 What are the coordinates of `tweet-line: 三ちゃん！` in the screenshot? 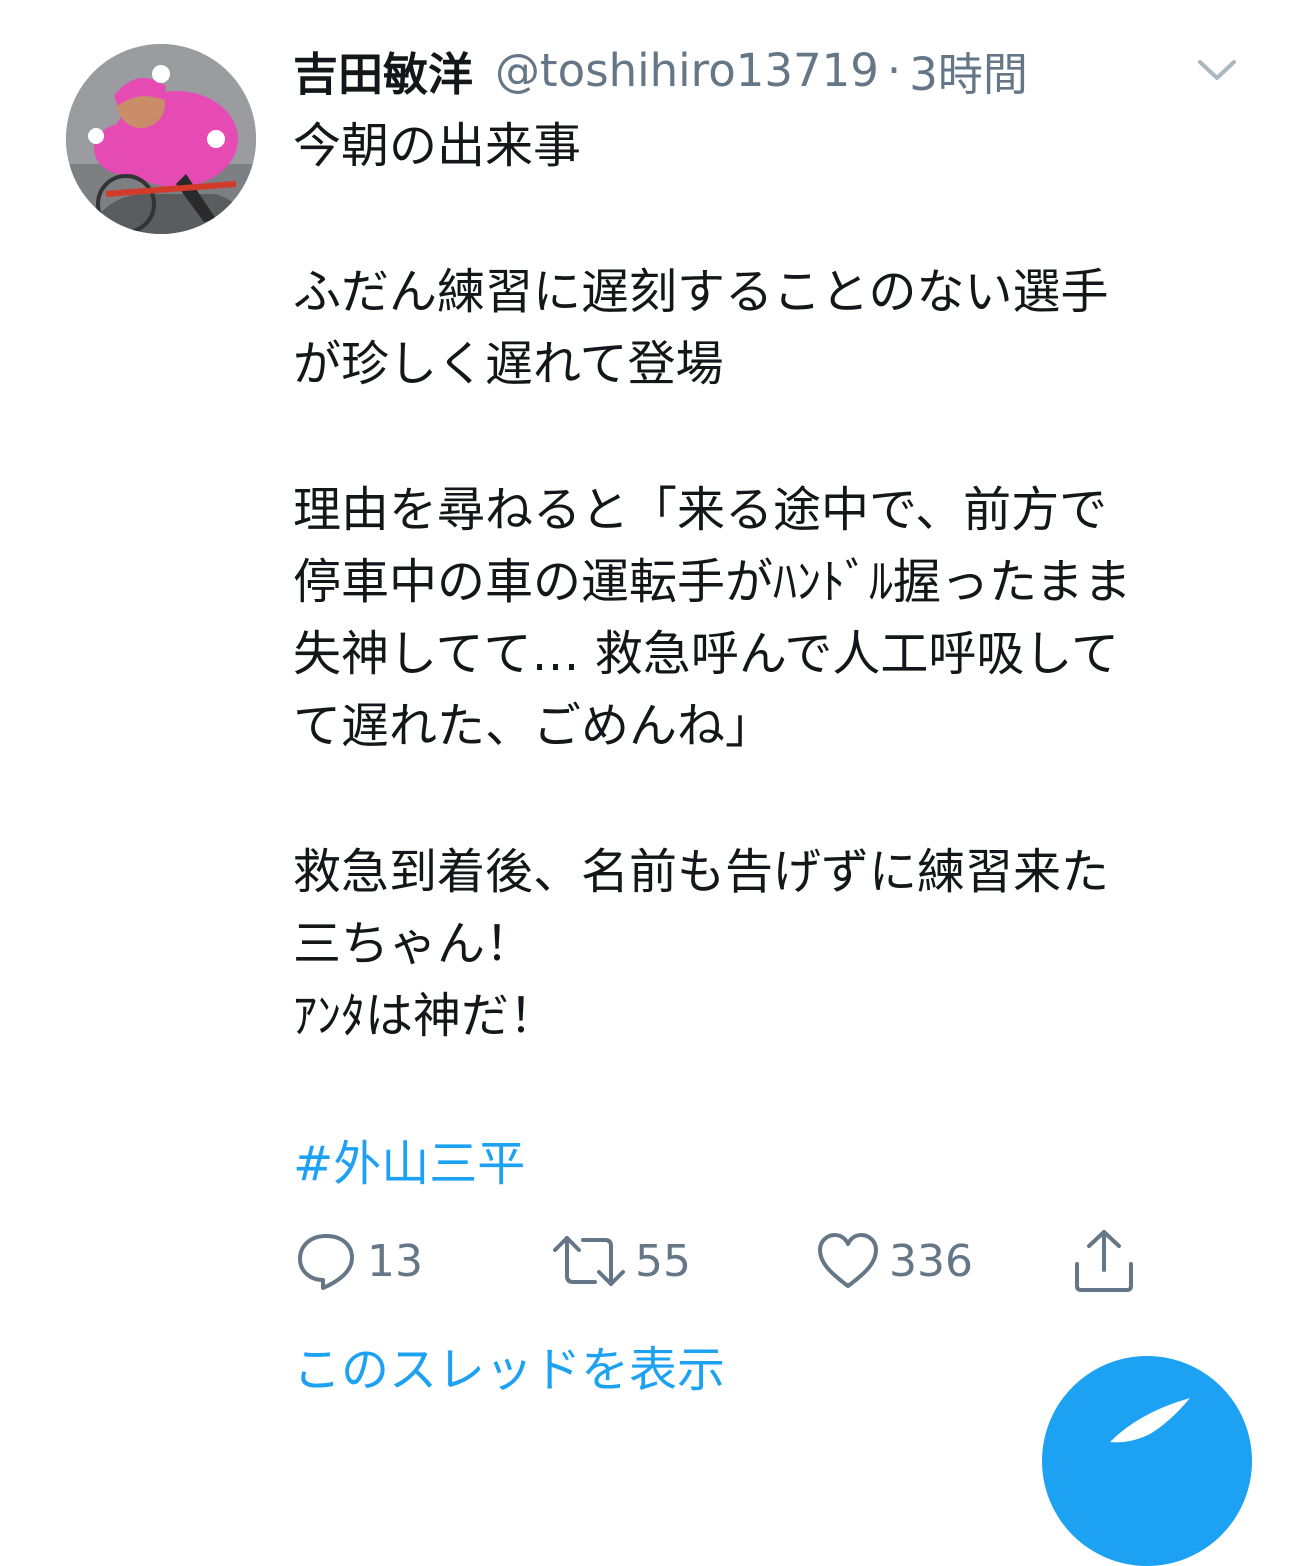 It's located at (413, 944).